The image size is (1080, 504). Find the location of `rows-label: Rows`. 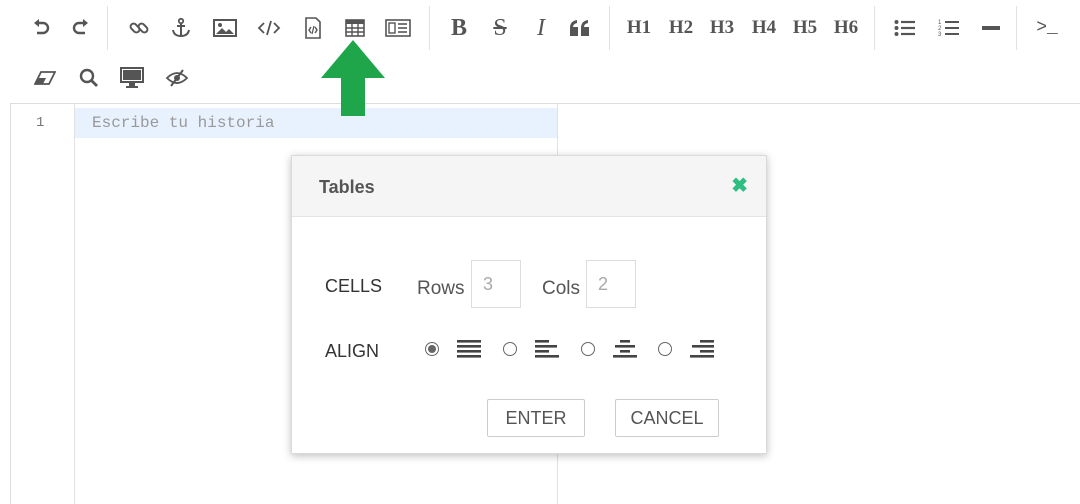

rows-label: Rows is located at coordinates (441, 288).